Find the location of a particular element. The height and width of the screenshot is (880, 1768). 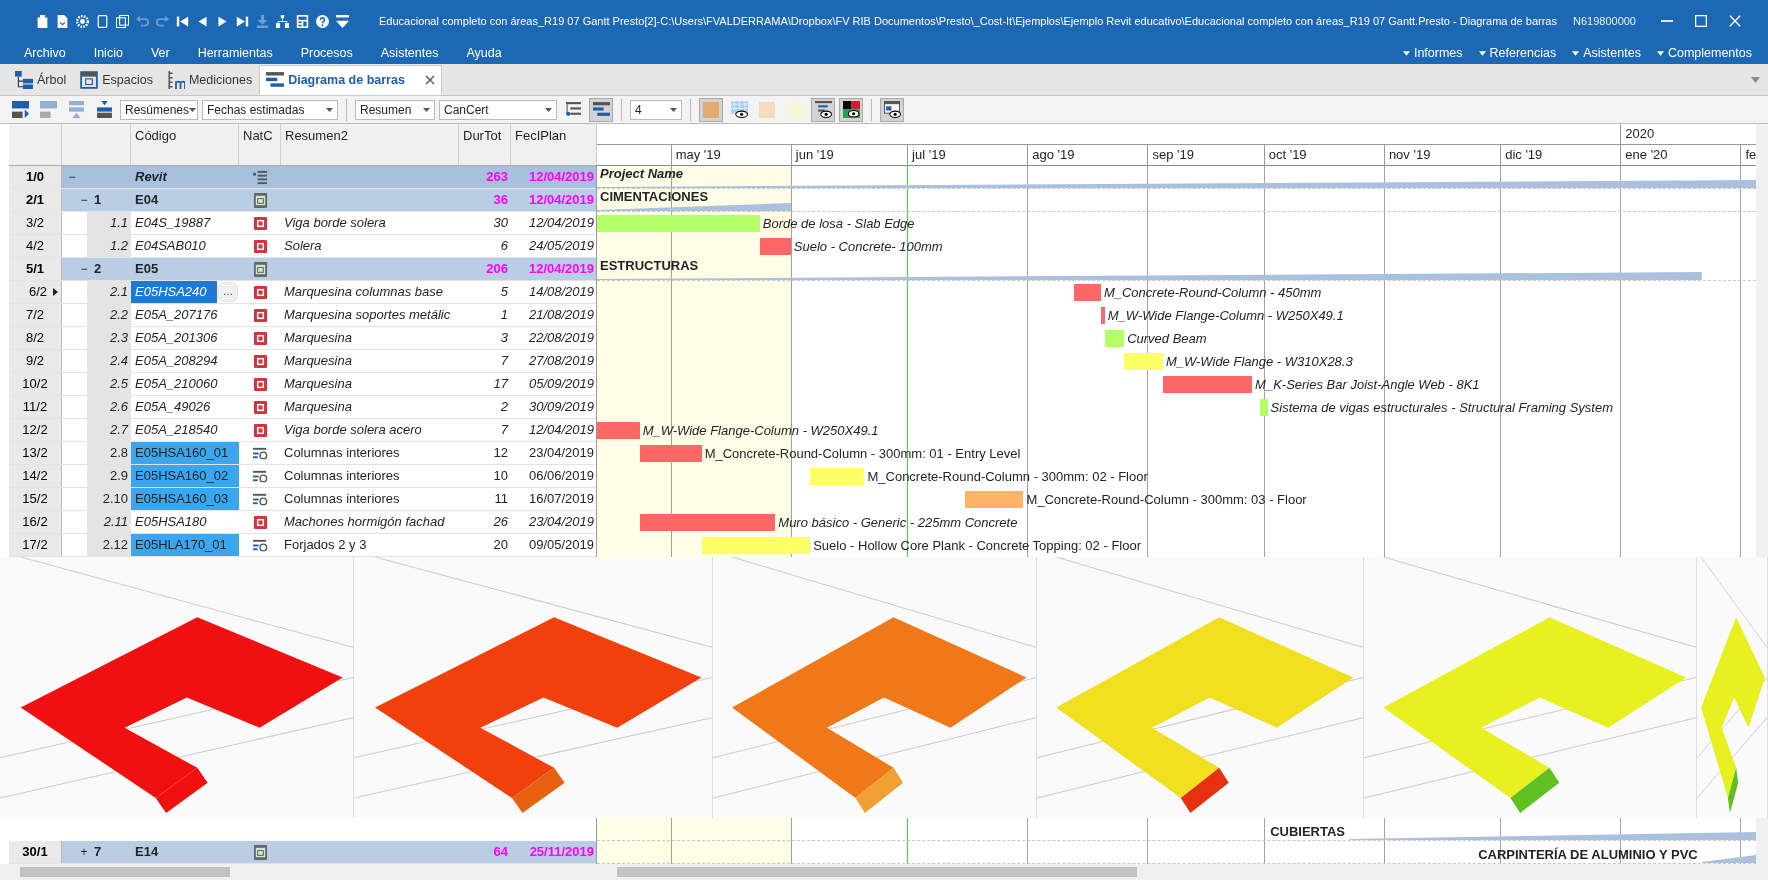

row-header: 17/2 is located at coordinates (35, 545).